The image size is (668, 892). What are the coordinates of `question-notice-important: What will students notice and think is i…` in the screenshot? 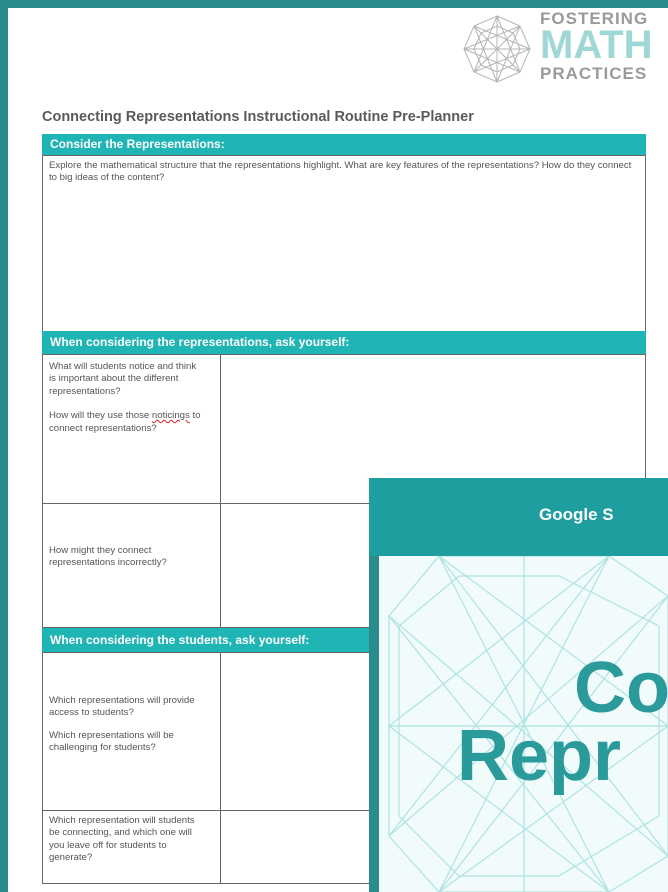 It's located at (127, 398).